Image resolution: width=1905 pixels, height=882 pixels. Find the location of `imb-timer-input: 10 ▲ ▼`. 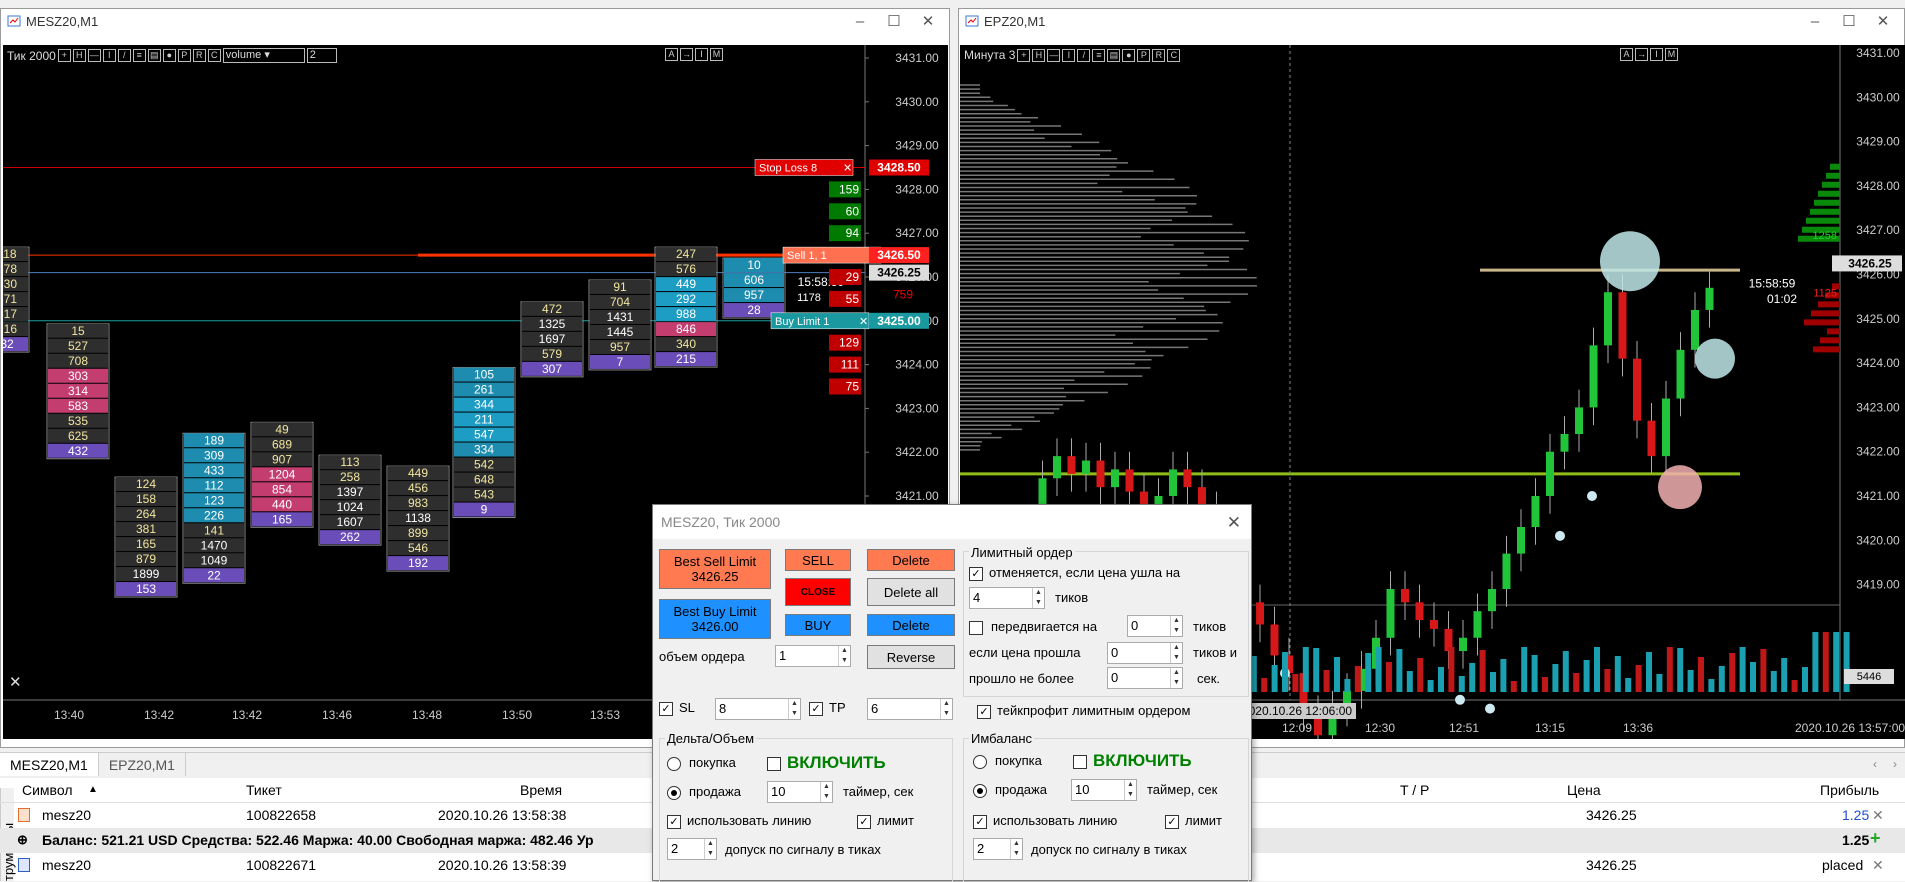

imb-timer-input: 10 ▲ ▼ is located at coordinates (1104, 790).